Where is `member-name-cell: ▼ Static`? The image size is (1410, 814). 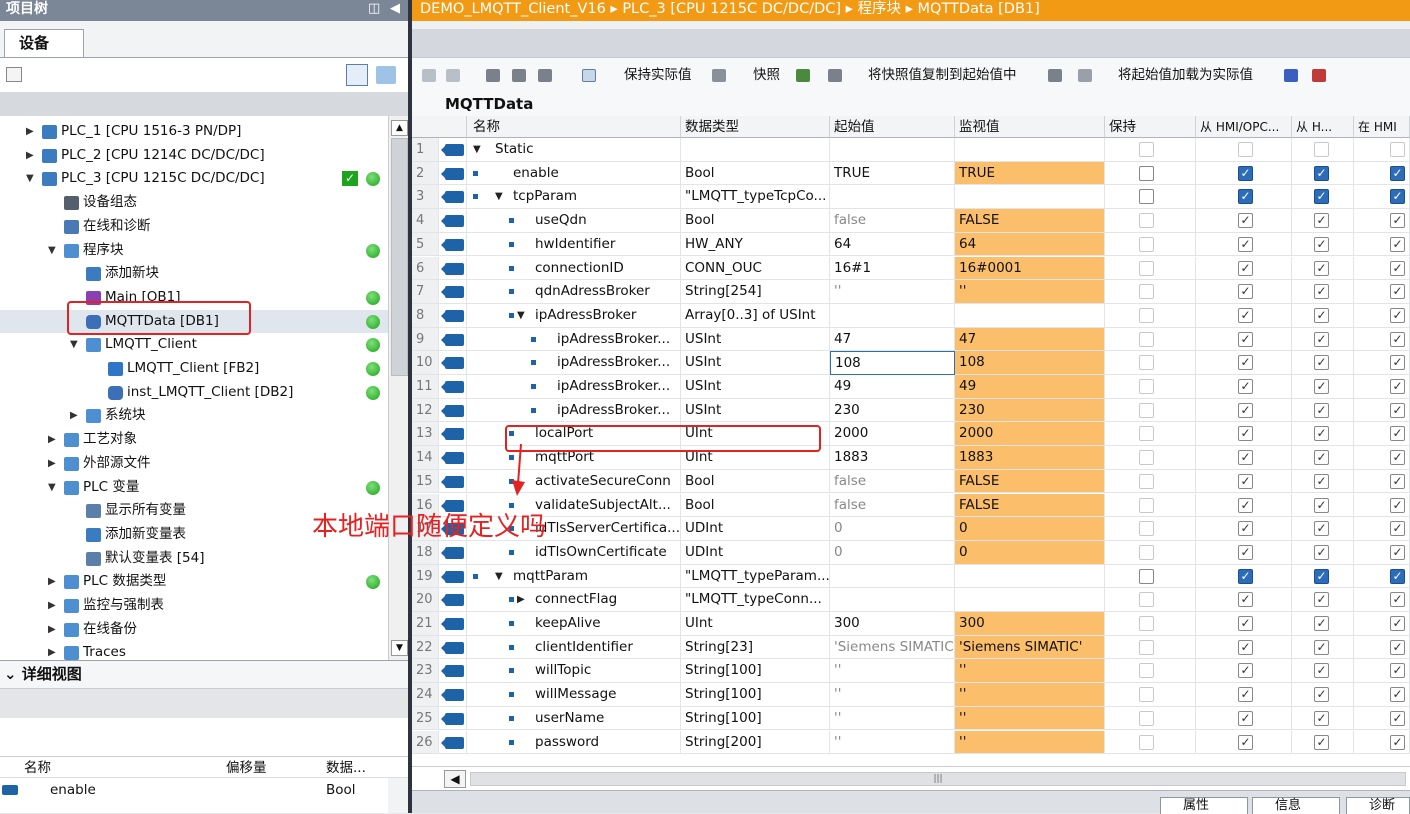
member-name-cell: ▼ Static is located at coordinates (574, 150).